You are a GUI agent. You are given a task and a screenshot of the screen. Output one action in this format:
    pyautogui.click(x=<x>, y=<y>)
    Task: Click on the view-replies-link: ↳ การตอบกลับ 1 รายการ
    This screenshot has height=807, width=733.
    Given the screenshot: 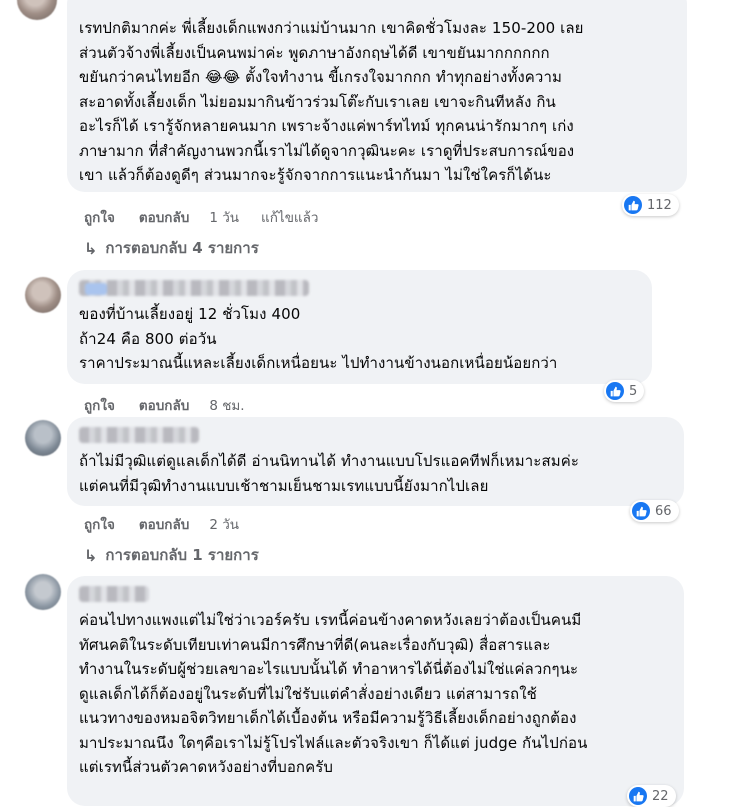 What is the action you would take?
    pyautogui.click(x=171, y=555)
    